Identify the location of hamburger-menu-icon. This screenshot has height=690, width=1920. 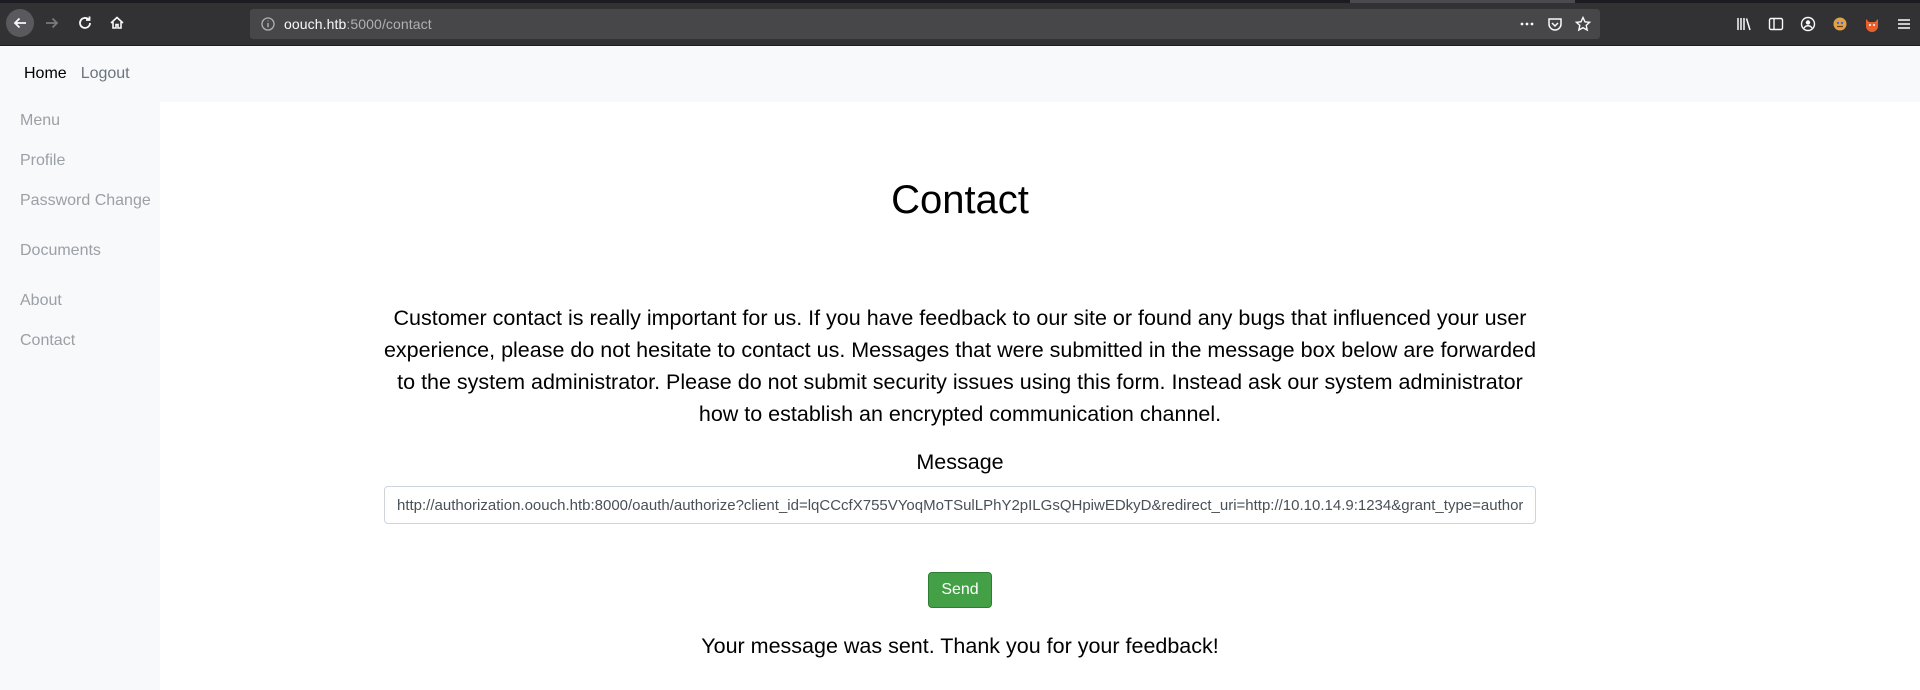
(1904, 24).